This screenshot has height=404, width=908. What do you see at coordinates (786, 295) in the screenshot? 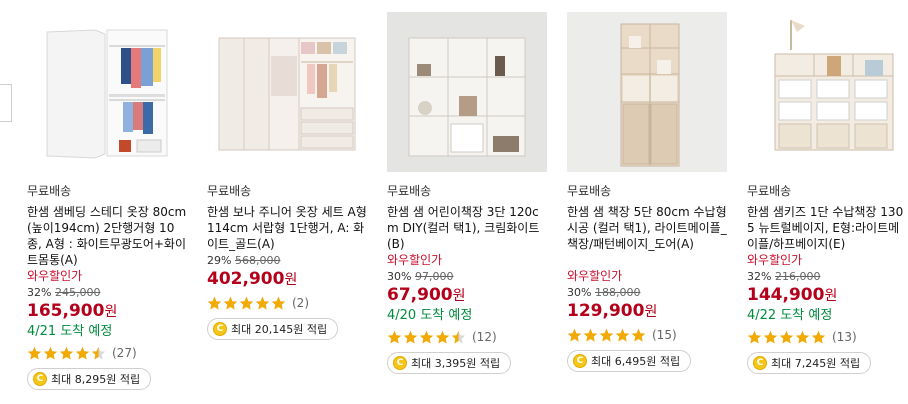
I see `price-value: 144,900` at bounding box center [786, 295].